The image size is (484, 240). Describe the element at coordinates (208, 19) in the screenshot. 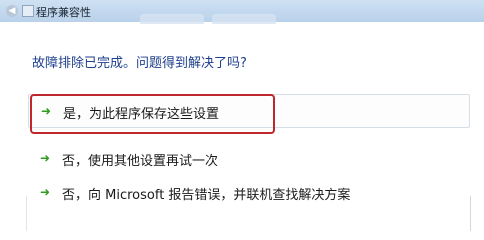

I see `blurred-tabs` at that location.